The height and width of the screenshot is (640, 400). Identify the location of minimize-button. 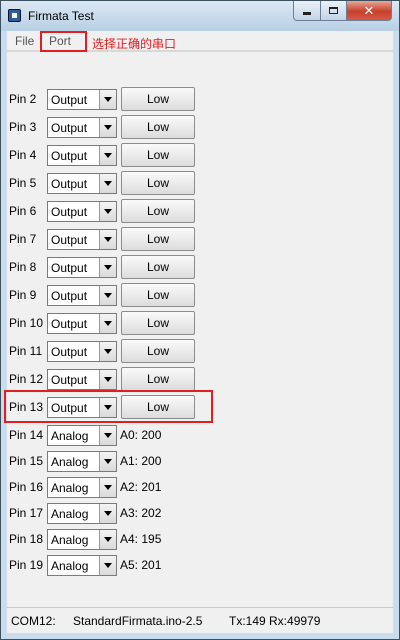
(307, 11).